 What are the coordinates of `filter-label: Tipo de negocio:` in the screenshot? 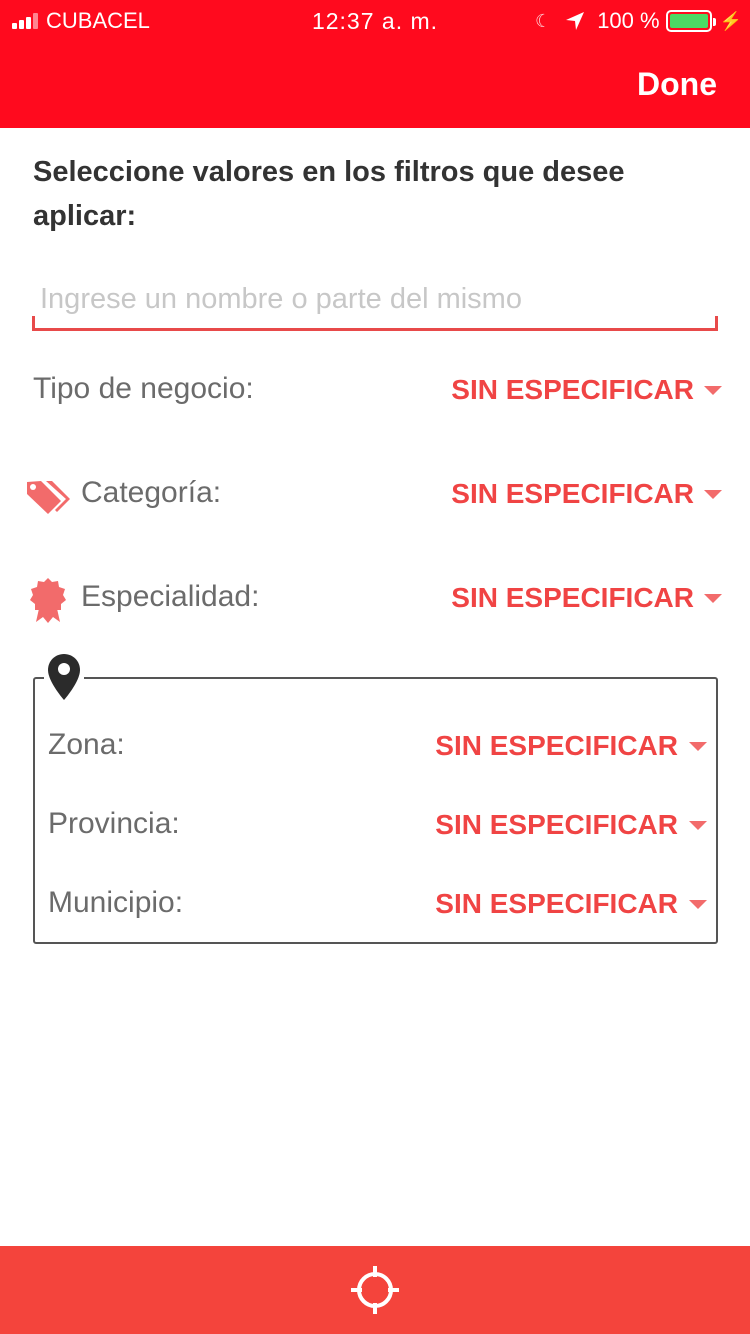 It's located at (143, 388).